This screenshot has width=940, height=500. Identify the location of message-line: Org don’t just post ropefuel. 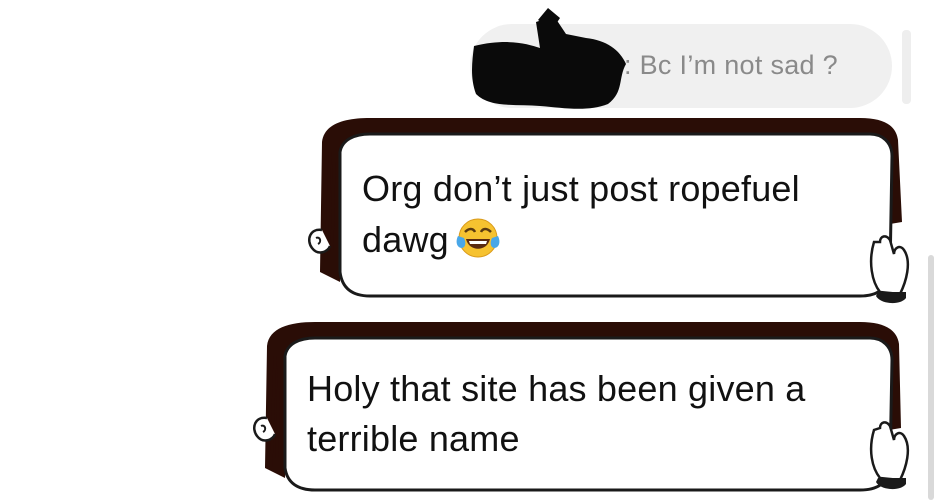
(581, 188).